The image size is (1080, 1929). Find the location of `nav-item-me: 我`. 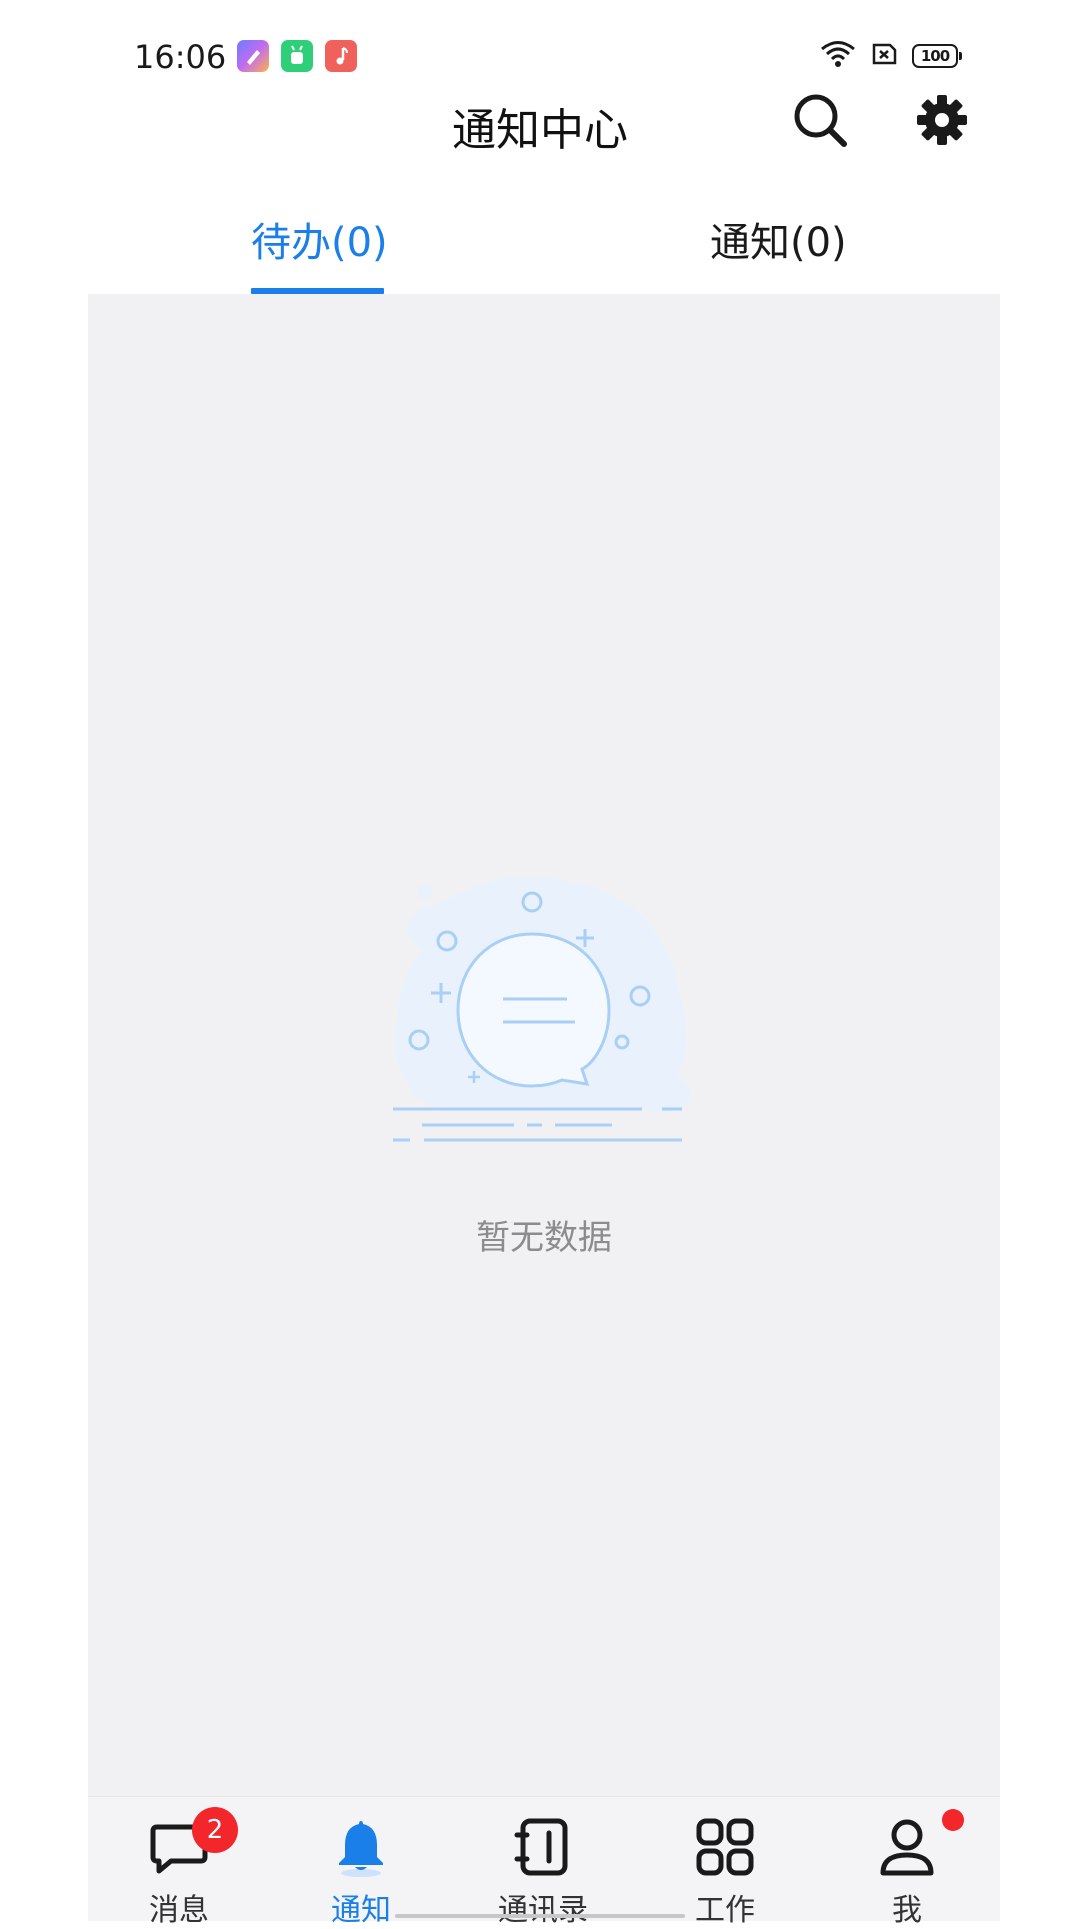

nav-item-me: 我 is located at coordinates (907, 1862).